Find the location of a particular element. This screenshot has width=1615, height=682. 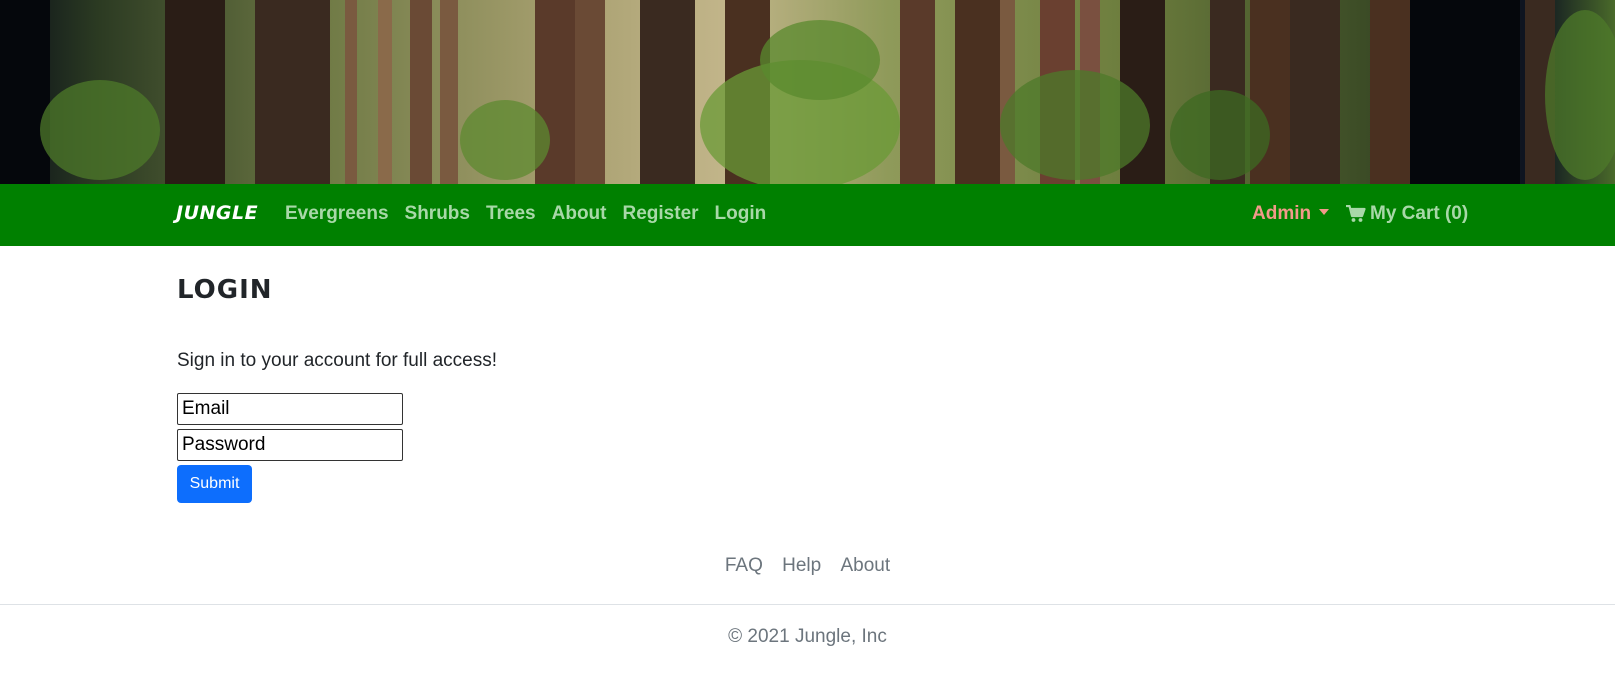

copyright-text: © 2021 Jungle, Inc is located at coordinates (807, 636).